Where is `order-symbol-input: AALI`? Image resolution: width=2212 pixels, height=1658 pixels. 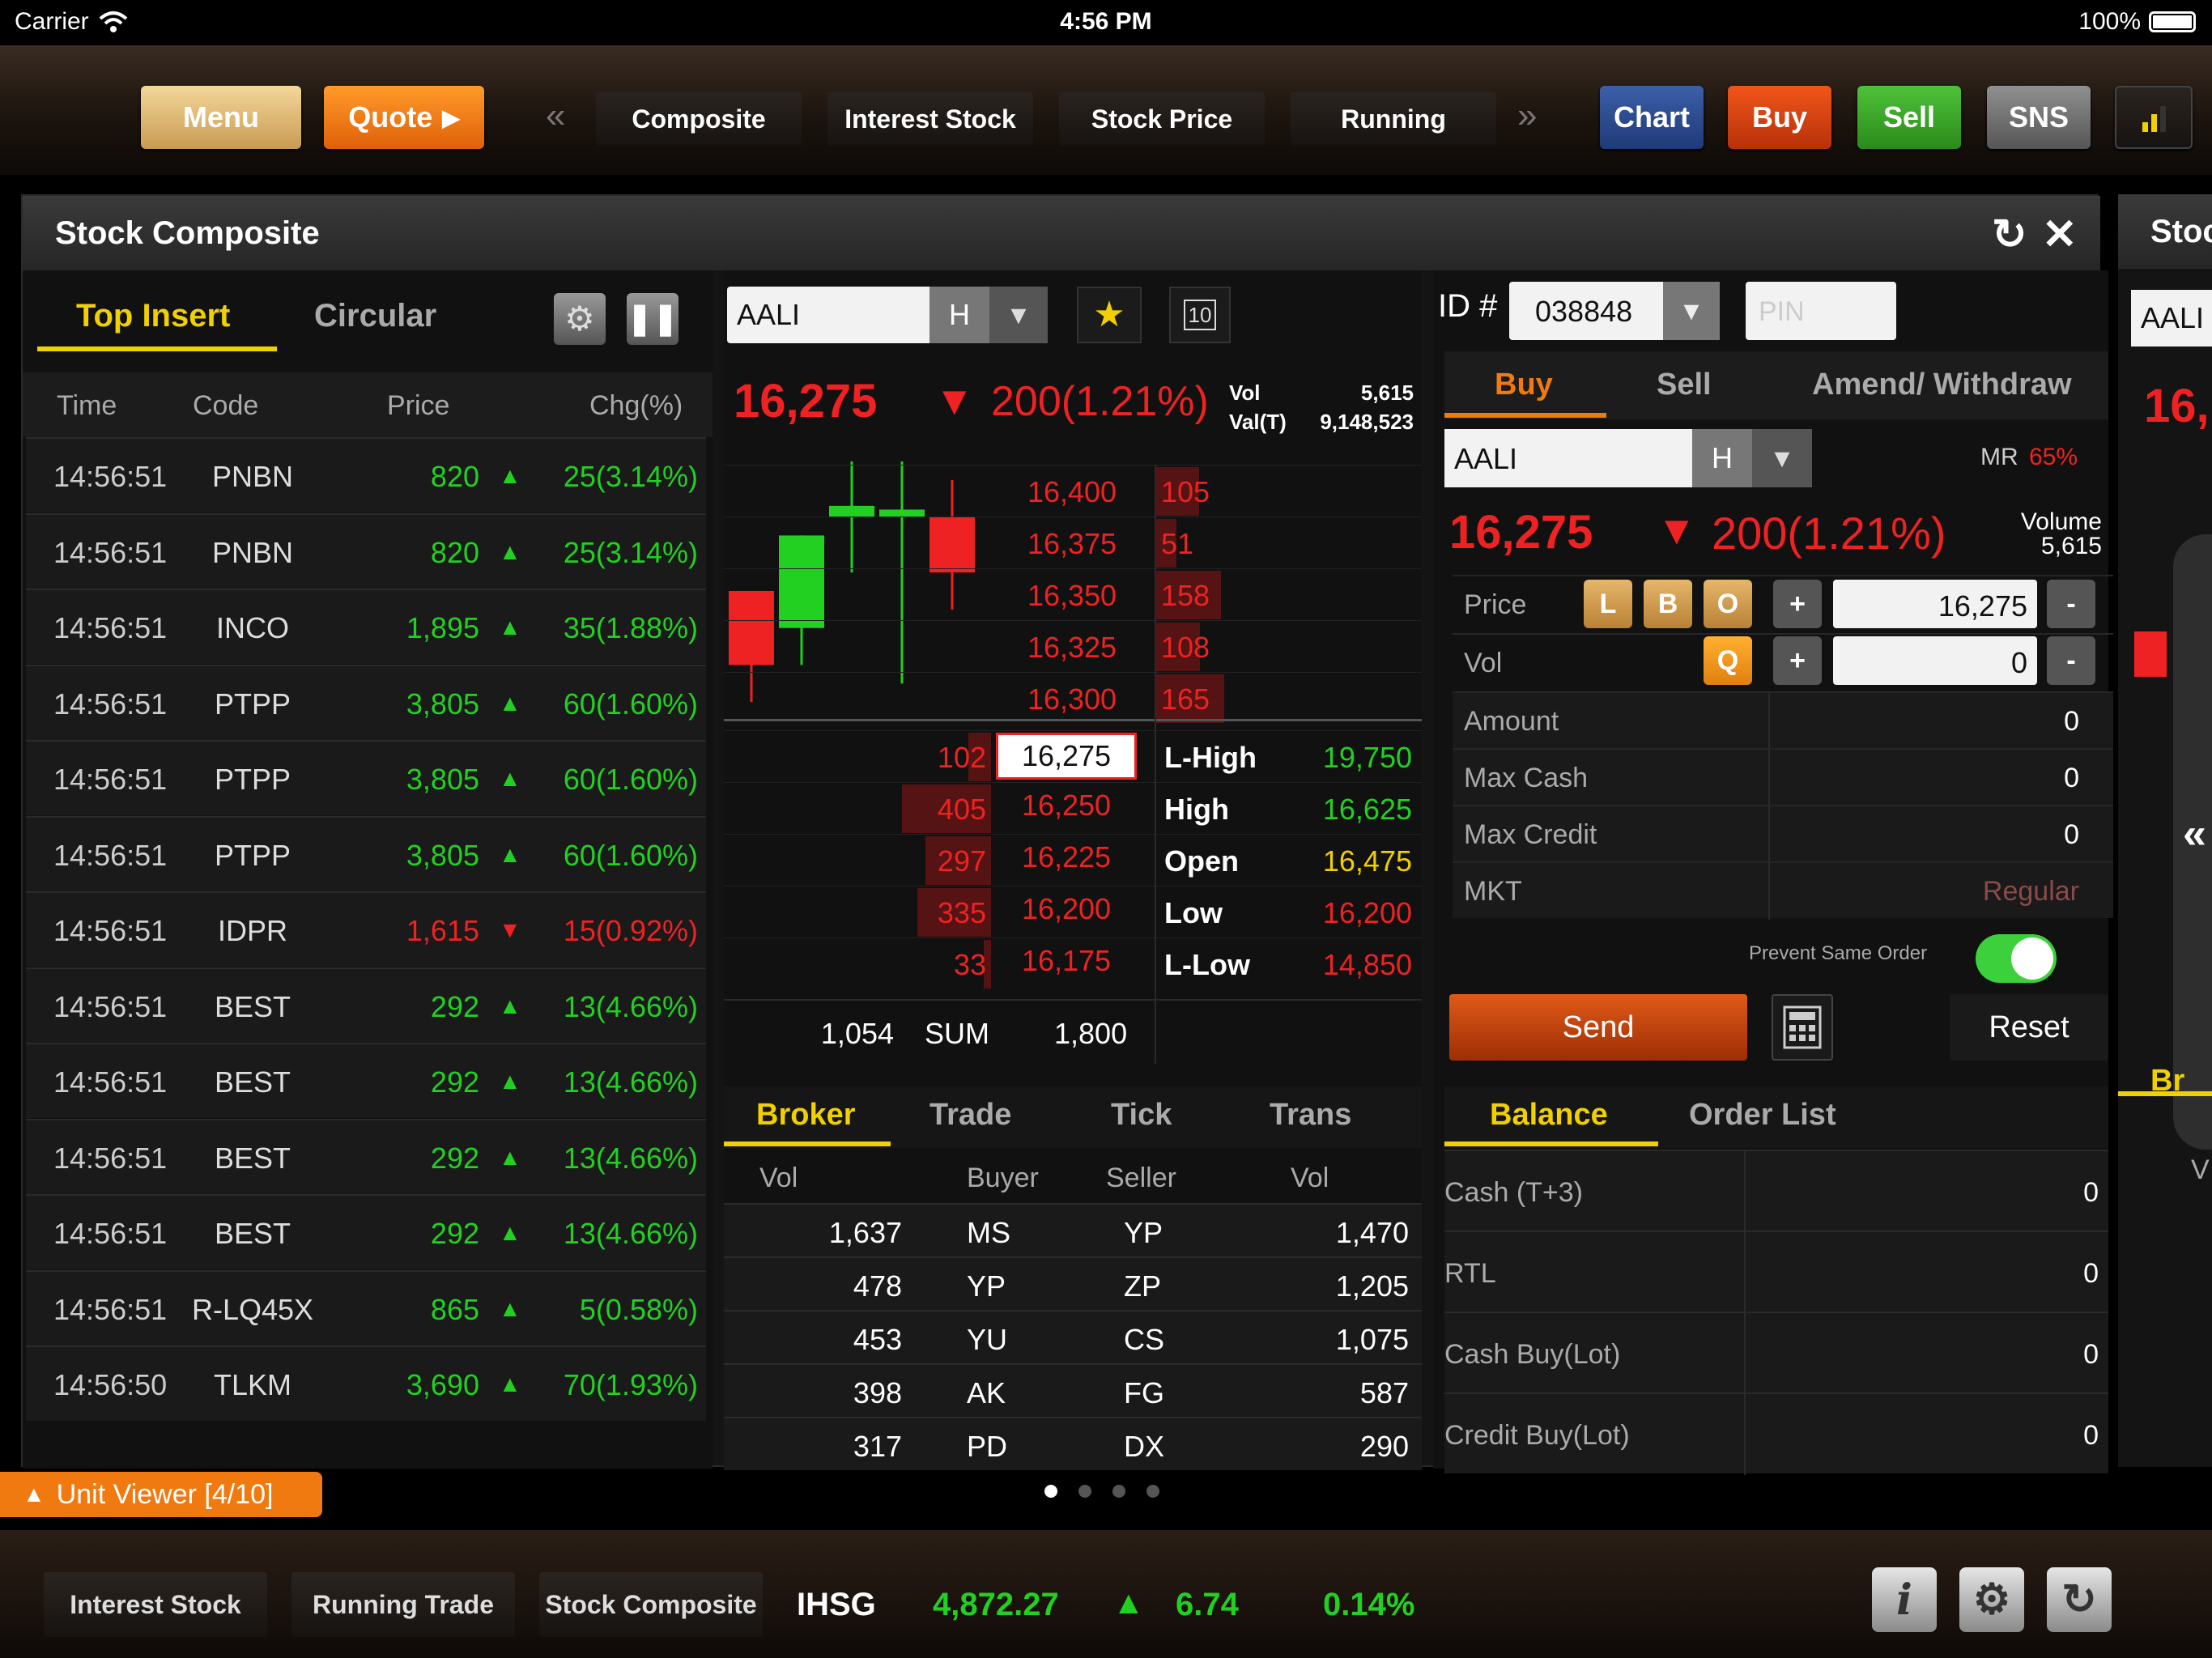
order-symbol-input: AALI is located at coordinates (1568, 458).